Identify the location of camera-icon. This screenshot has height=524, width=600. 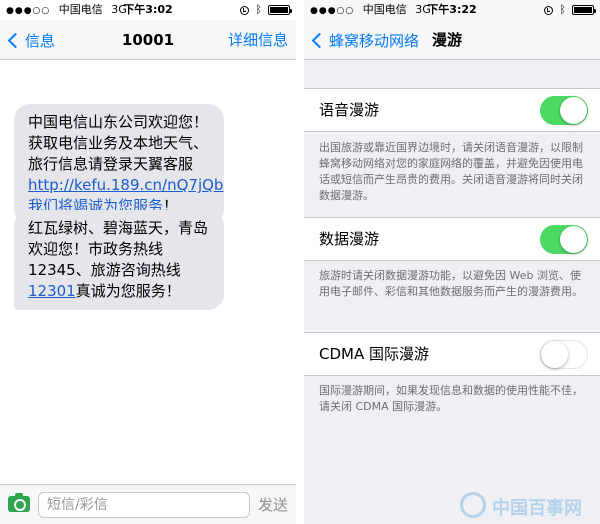
(19, 502).